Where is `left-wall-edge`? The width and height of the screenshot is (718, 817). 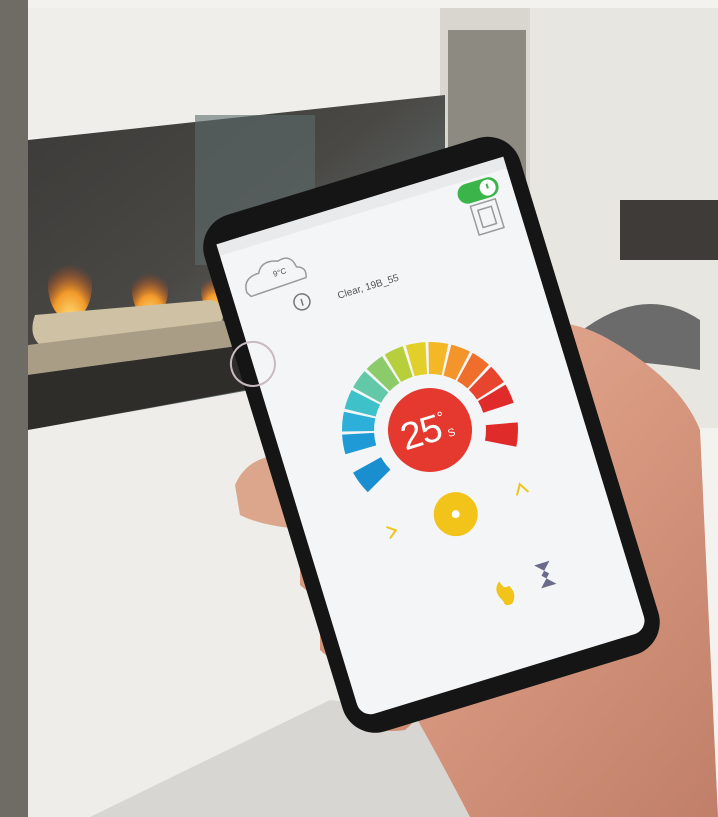
left-wall-edge is located at coordinates (14, 408).